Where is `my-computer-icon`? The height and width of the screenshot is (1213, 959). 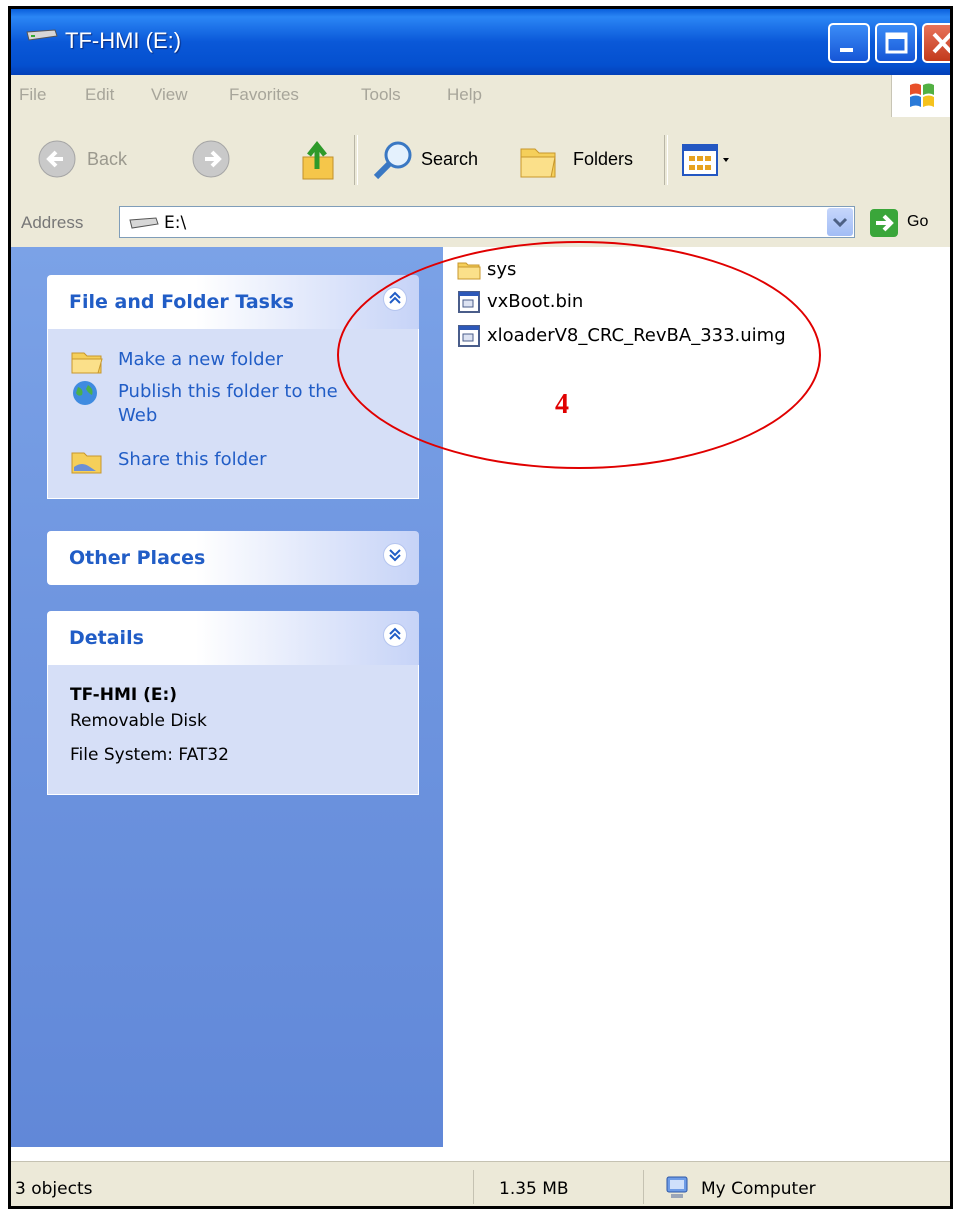 my-computer-icon is located at coordinates (677, 1187).